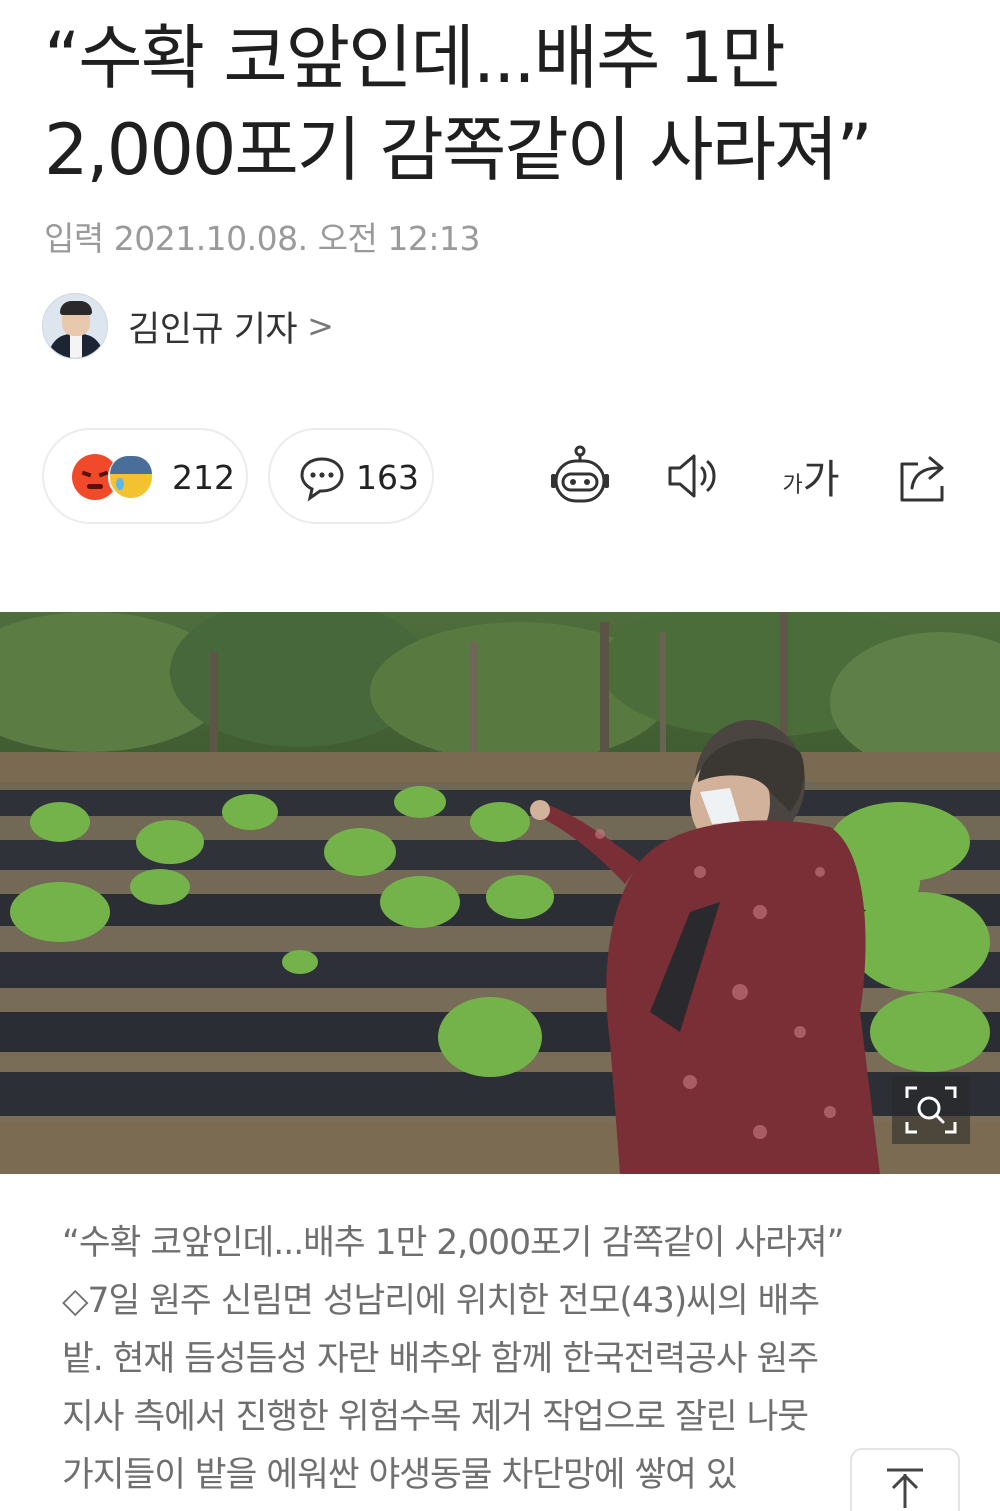 The image size is (1000, 1511). I want to click on share-button, so click(924, 476).